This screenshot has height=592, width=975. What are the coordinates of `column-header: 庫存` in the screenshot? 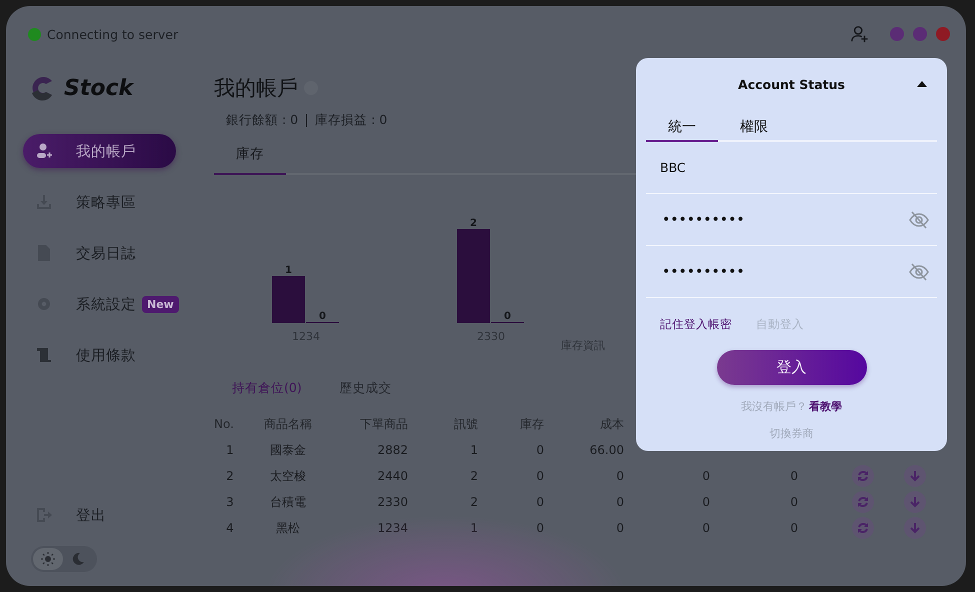 It's located at (531, 424).